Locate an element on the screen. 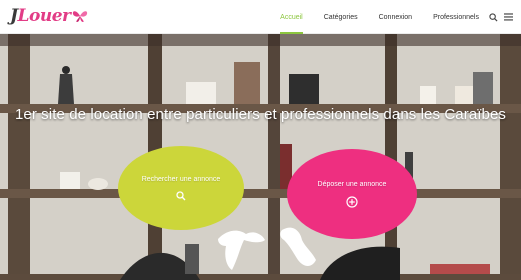 This screenshot has height=280, width=521. nav-item-connexion: Connexion is located at coordinates (395, 17).